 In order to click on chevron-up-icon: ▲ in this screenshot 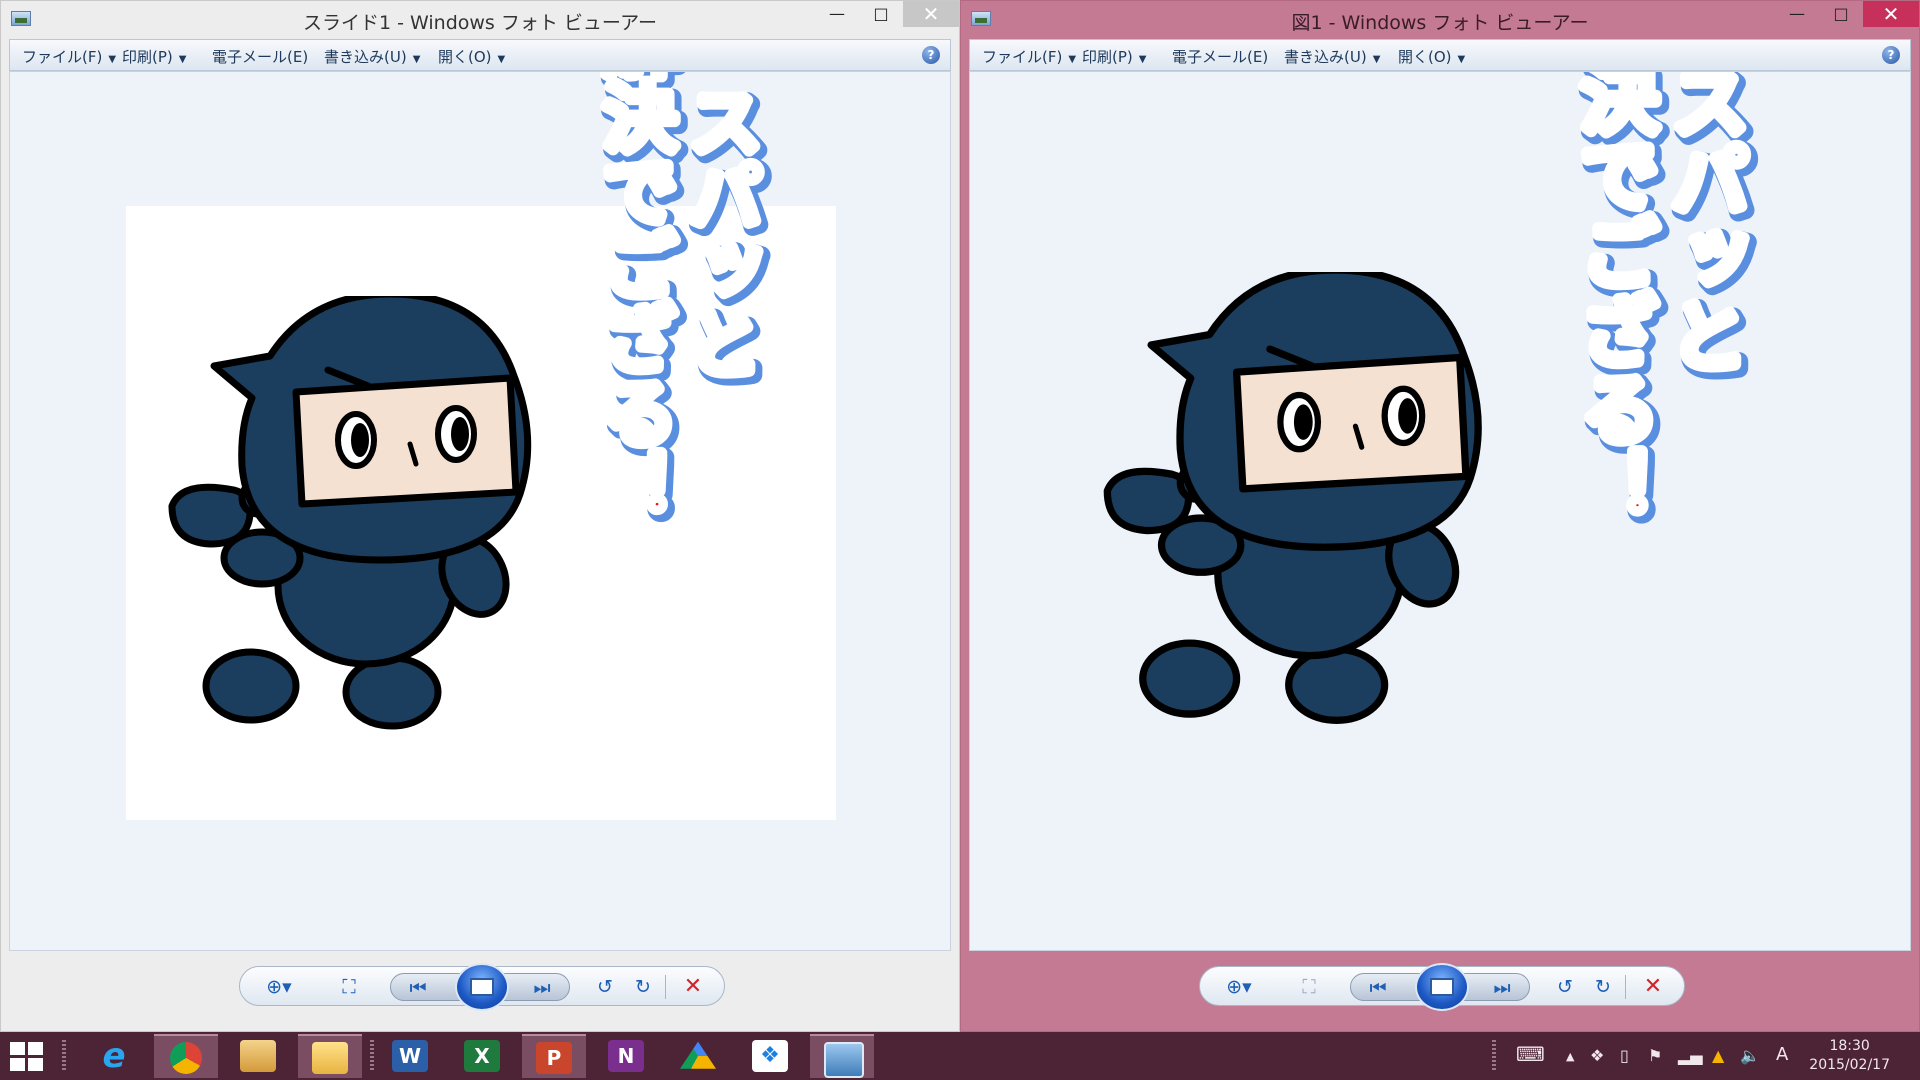, I will do `click(1570, 1056)`.